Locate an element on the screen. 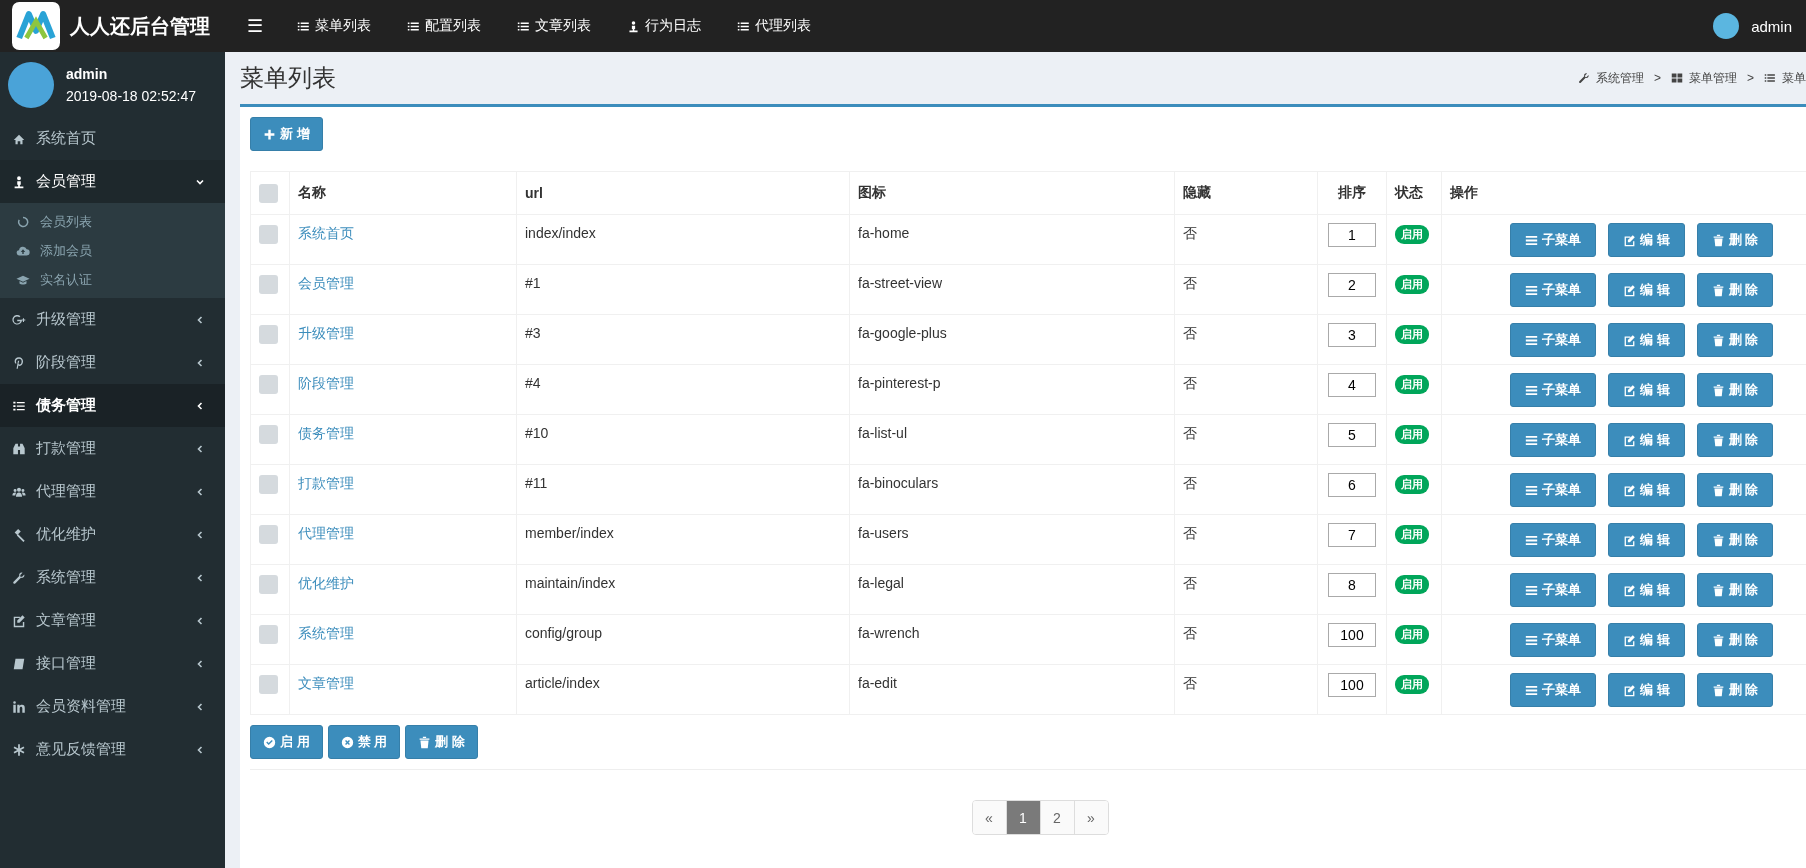 Image resolution: width=1806 pixels, height=868 pixels. sidebar-item: 阶段管理 is located at coordinates (112, 362).